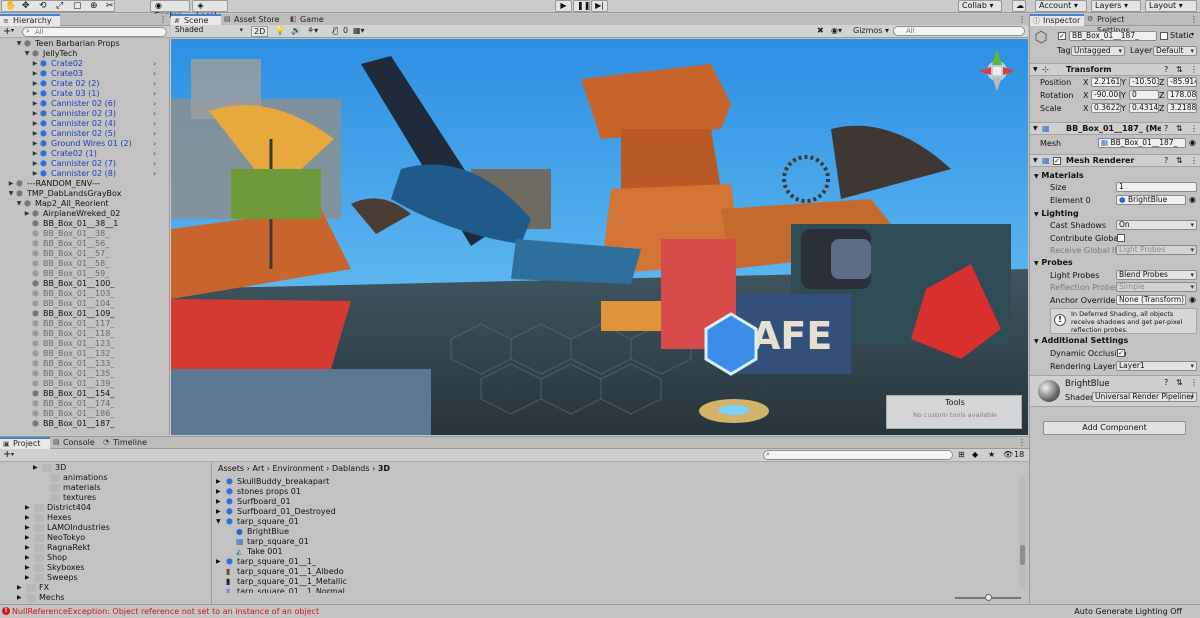 Image resolution: width=1200 pixels, height=618 pixels. Describe the element at coordinates (85, 414) in the screenshot. I see `hierarchy-row: ⬢ BB_Box_01__186_` at that location.